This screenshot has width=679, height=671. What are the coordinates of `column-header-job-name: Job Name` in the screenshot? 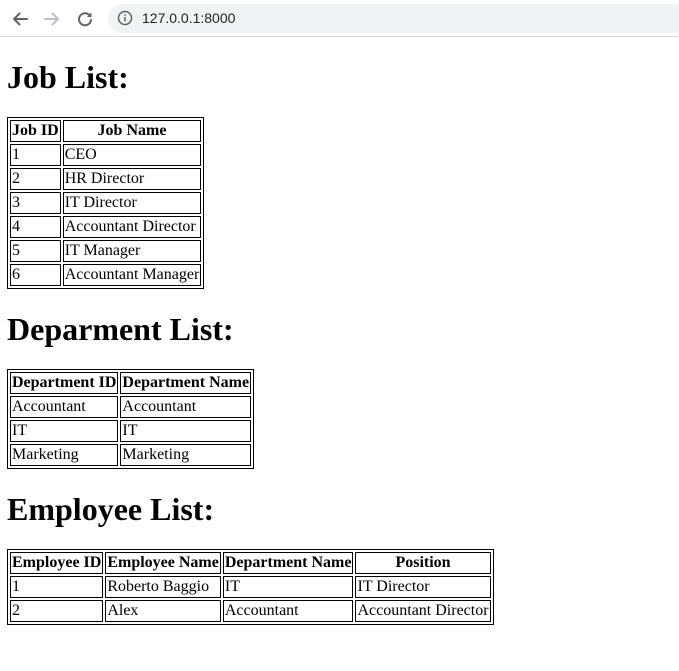 It's located at (132, 131).